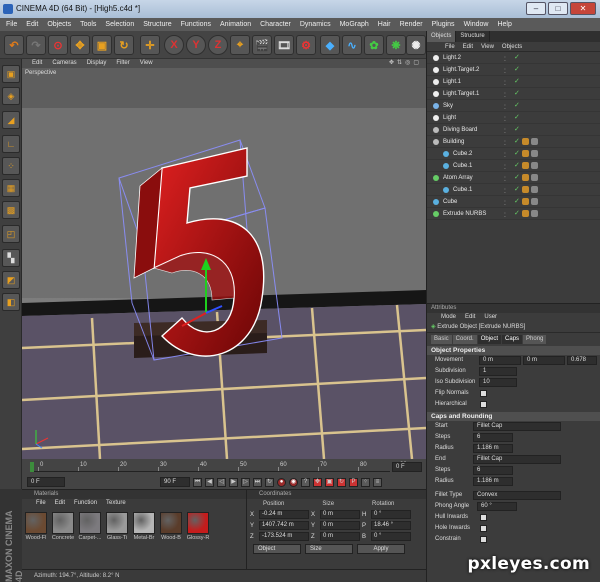 The height and width of the screenshot is (582, 600). Describe the element at coordinates (517, 495) in the screenshot. I see `fillet-type-select: Convex` at that location.